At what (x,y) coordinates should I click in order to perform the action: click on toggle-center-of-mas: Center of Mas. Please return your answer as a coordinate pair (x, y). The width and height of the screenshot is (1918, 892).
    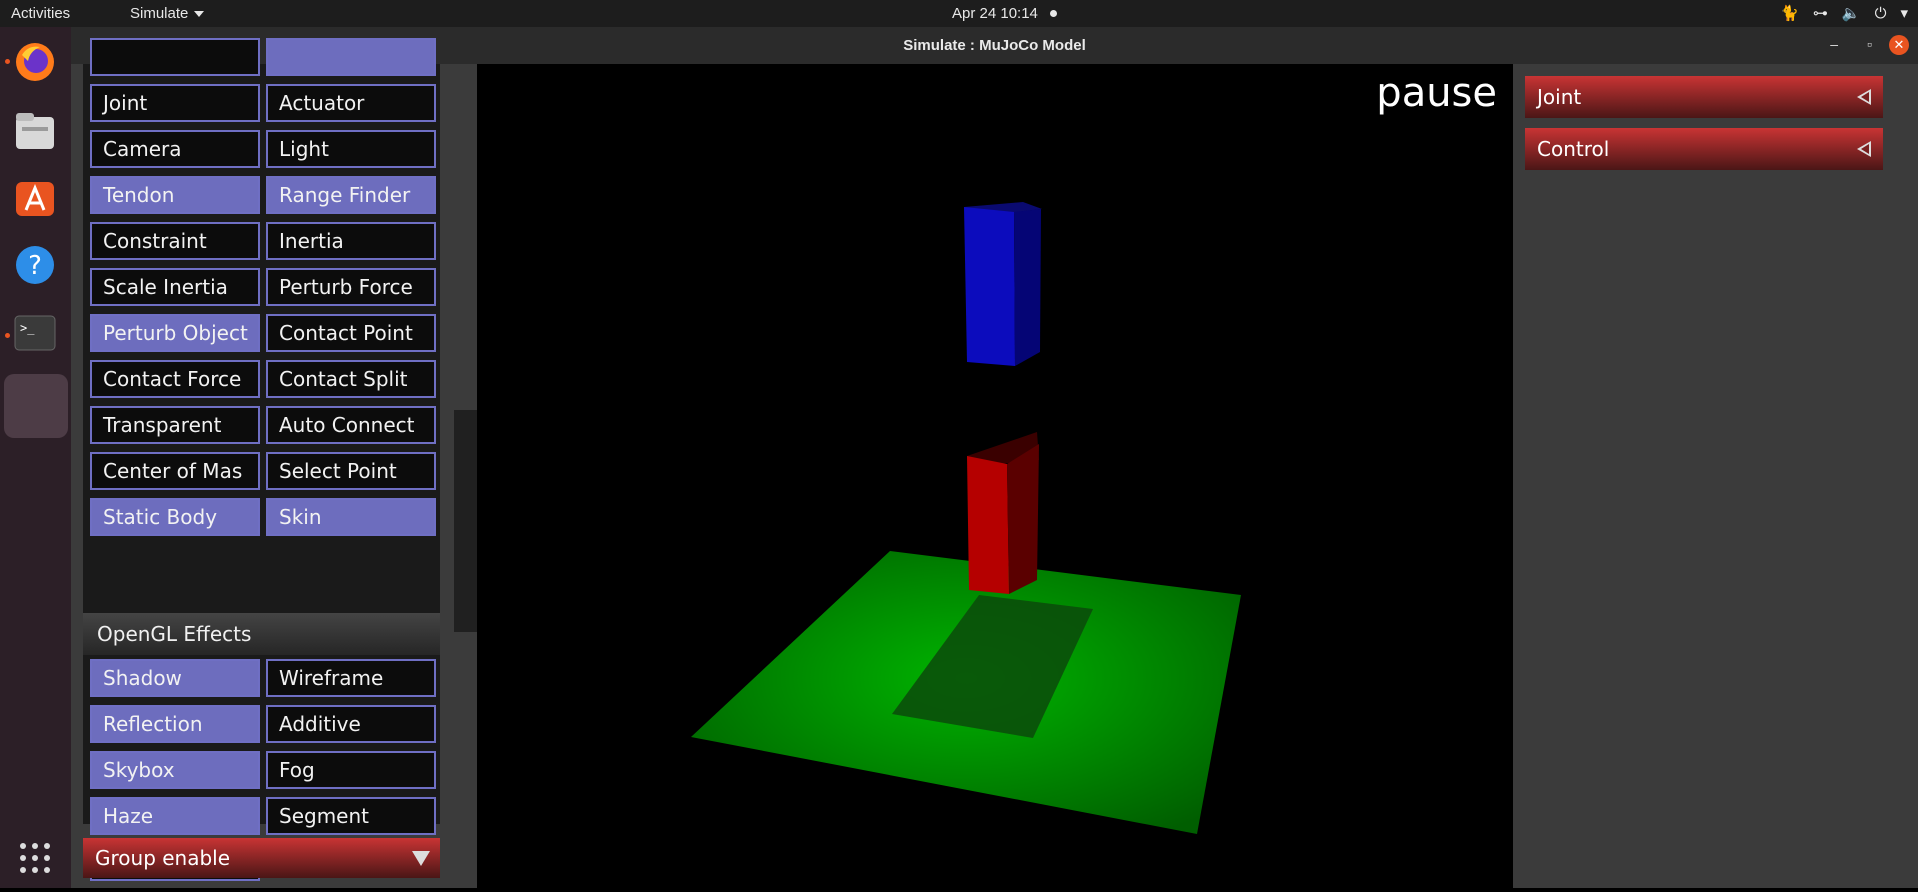
    Looking at the image, I should click on (175, 471).